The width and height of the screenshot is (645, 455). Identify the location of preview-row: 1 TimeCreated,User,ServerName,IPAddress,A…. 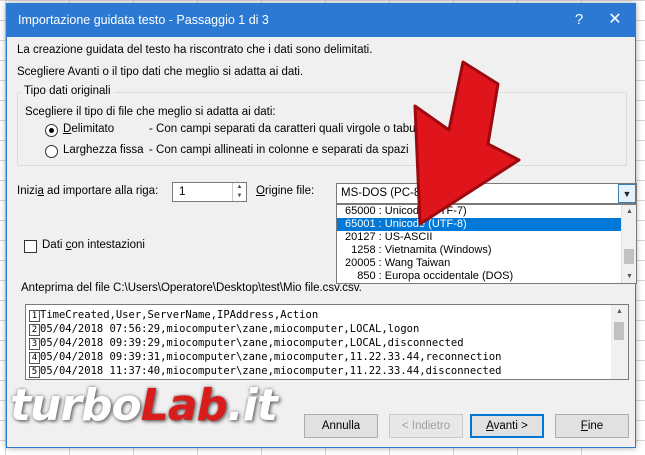
(172, 315).